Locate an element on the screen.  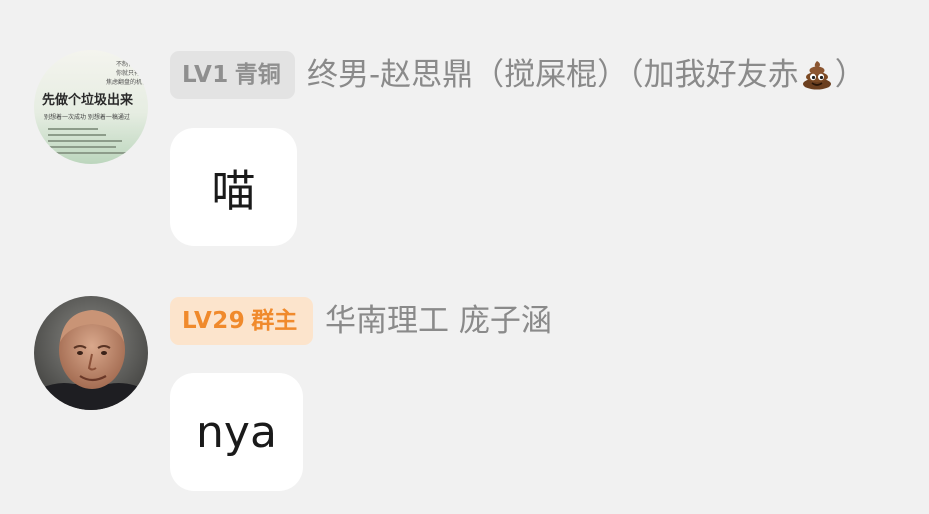
sender-name: 华南理工 庞子涵 is located at coordinates (438, 321).